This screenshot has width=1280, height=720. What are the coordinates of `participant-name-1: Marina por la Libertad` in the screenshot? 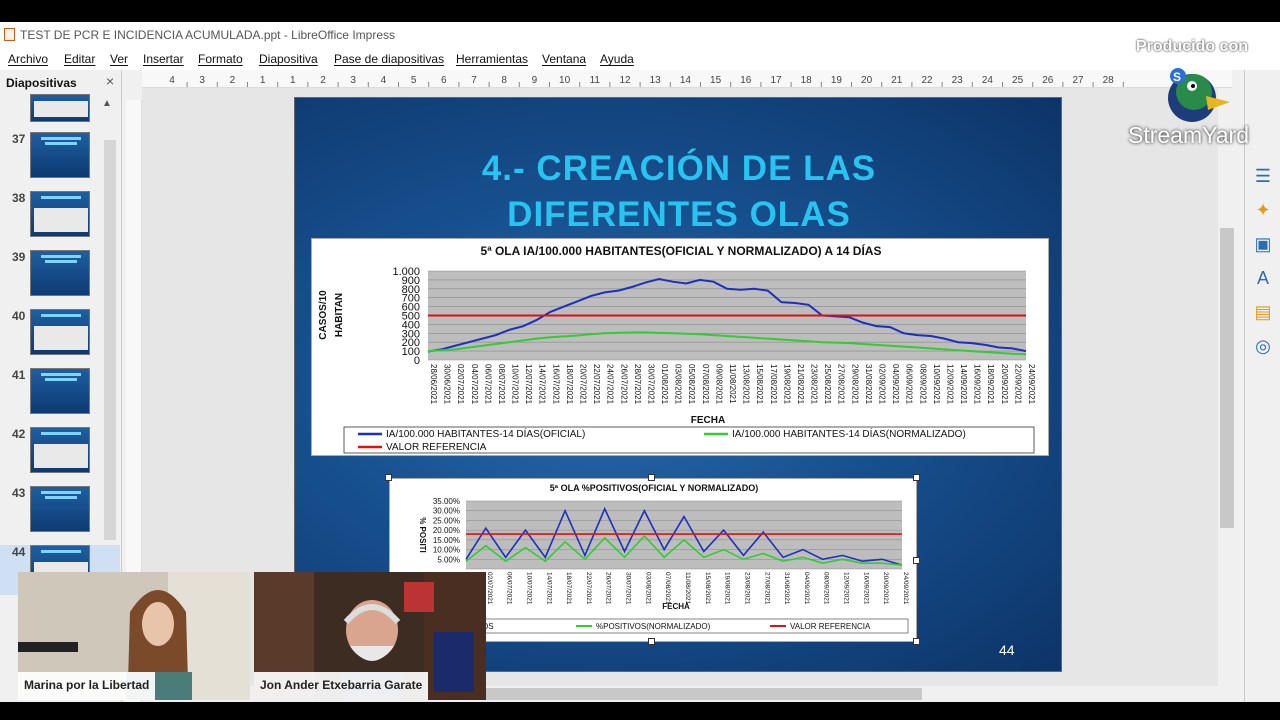 It's located at (87, 686).